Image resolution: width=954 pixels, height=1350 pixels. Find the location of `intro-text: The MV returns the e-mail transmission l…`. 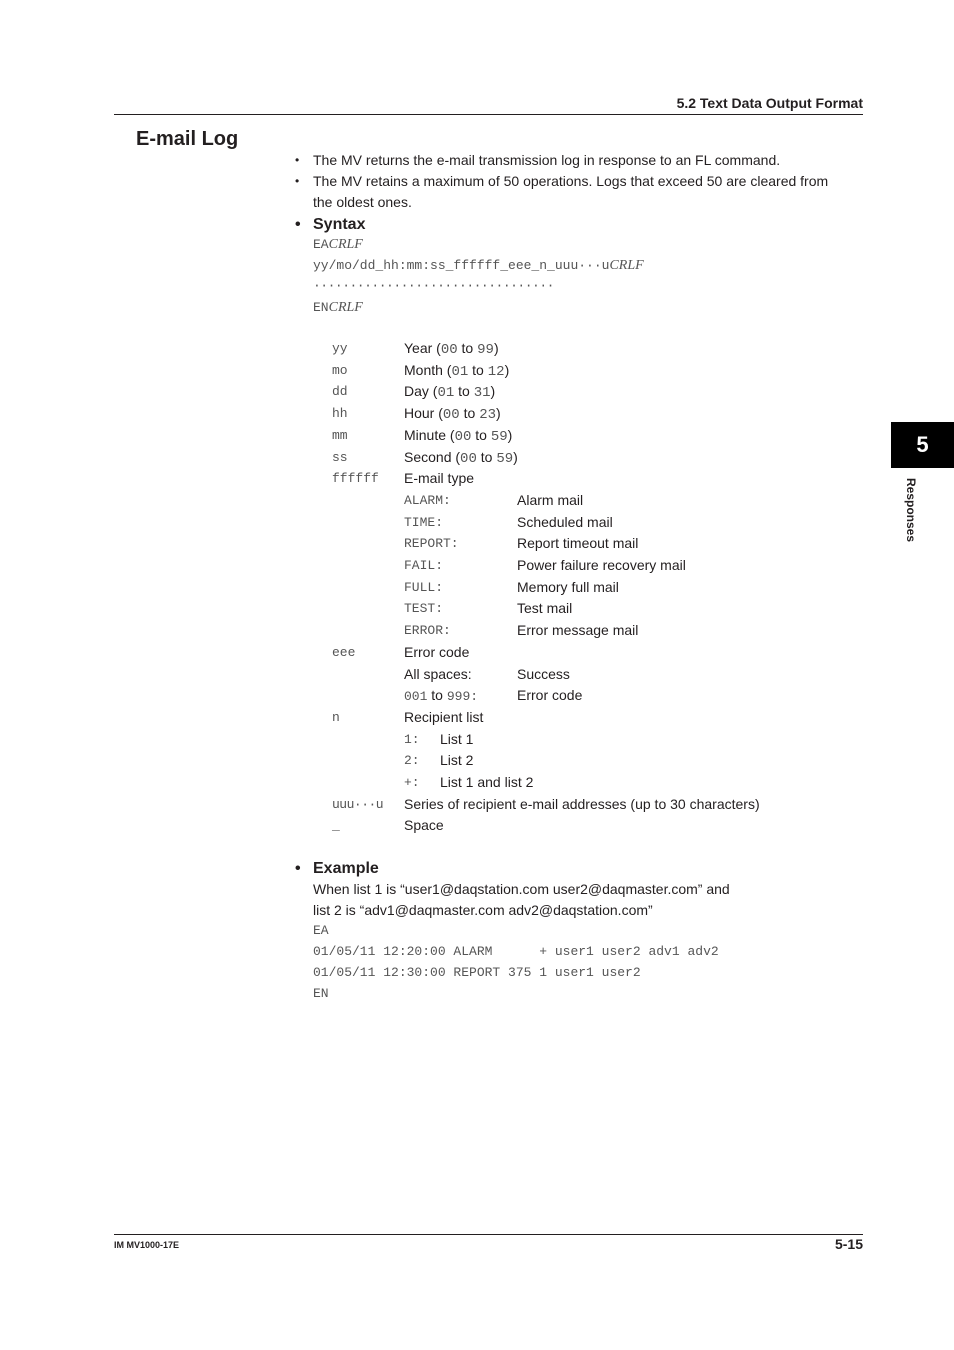

intro-text: The MV returns the e-mail transmission l… is located at coordinates (547, 160).